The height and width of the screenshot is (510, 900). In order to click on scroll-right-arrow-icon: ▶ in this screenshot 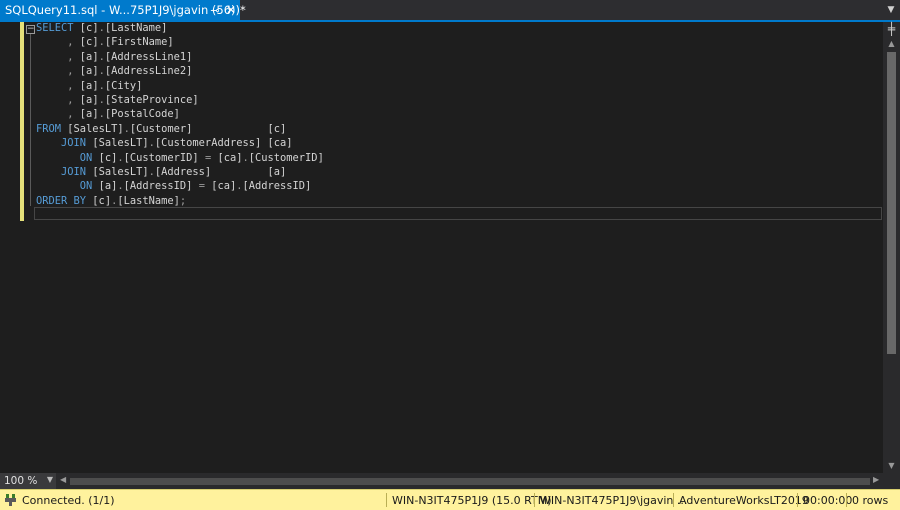, I will do `click(876, 479)`.